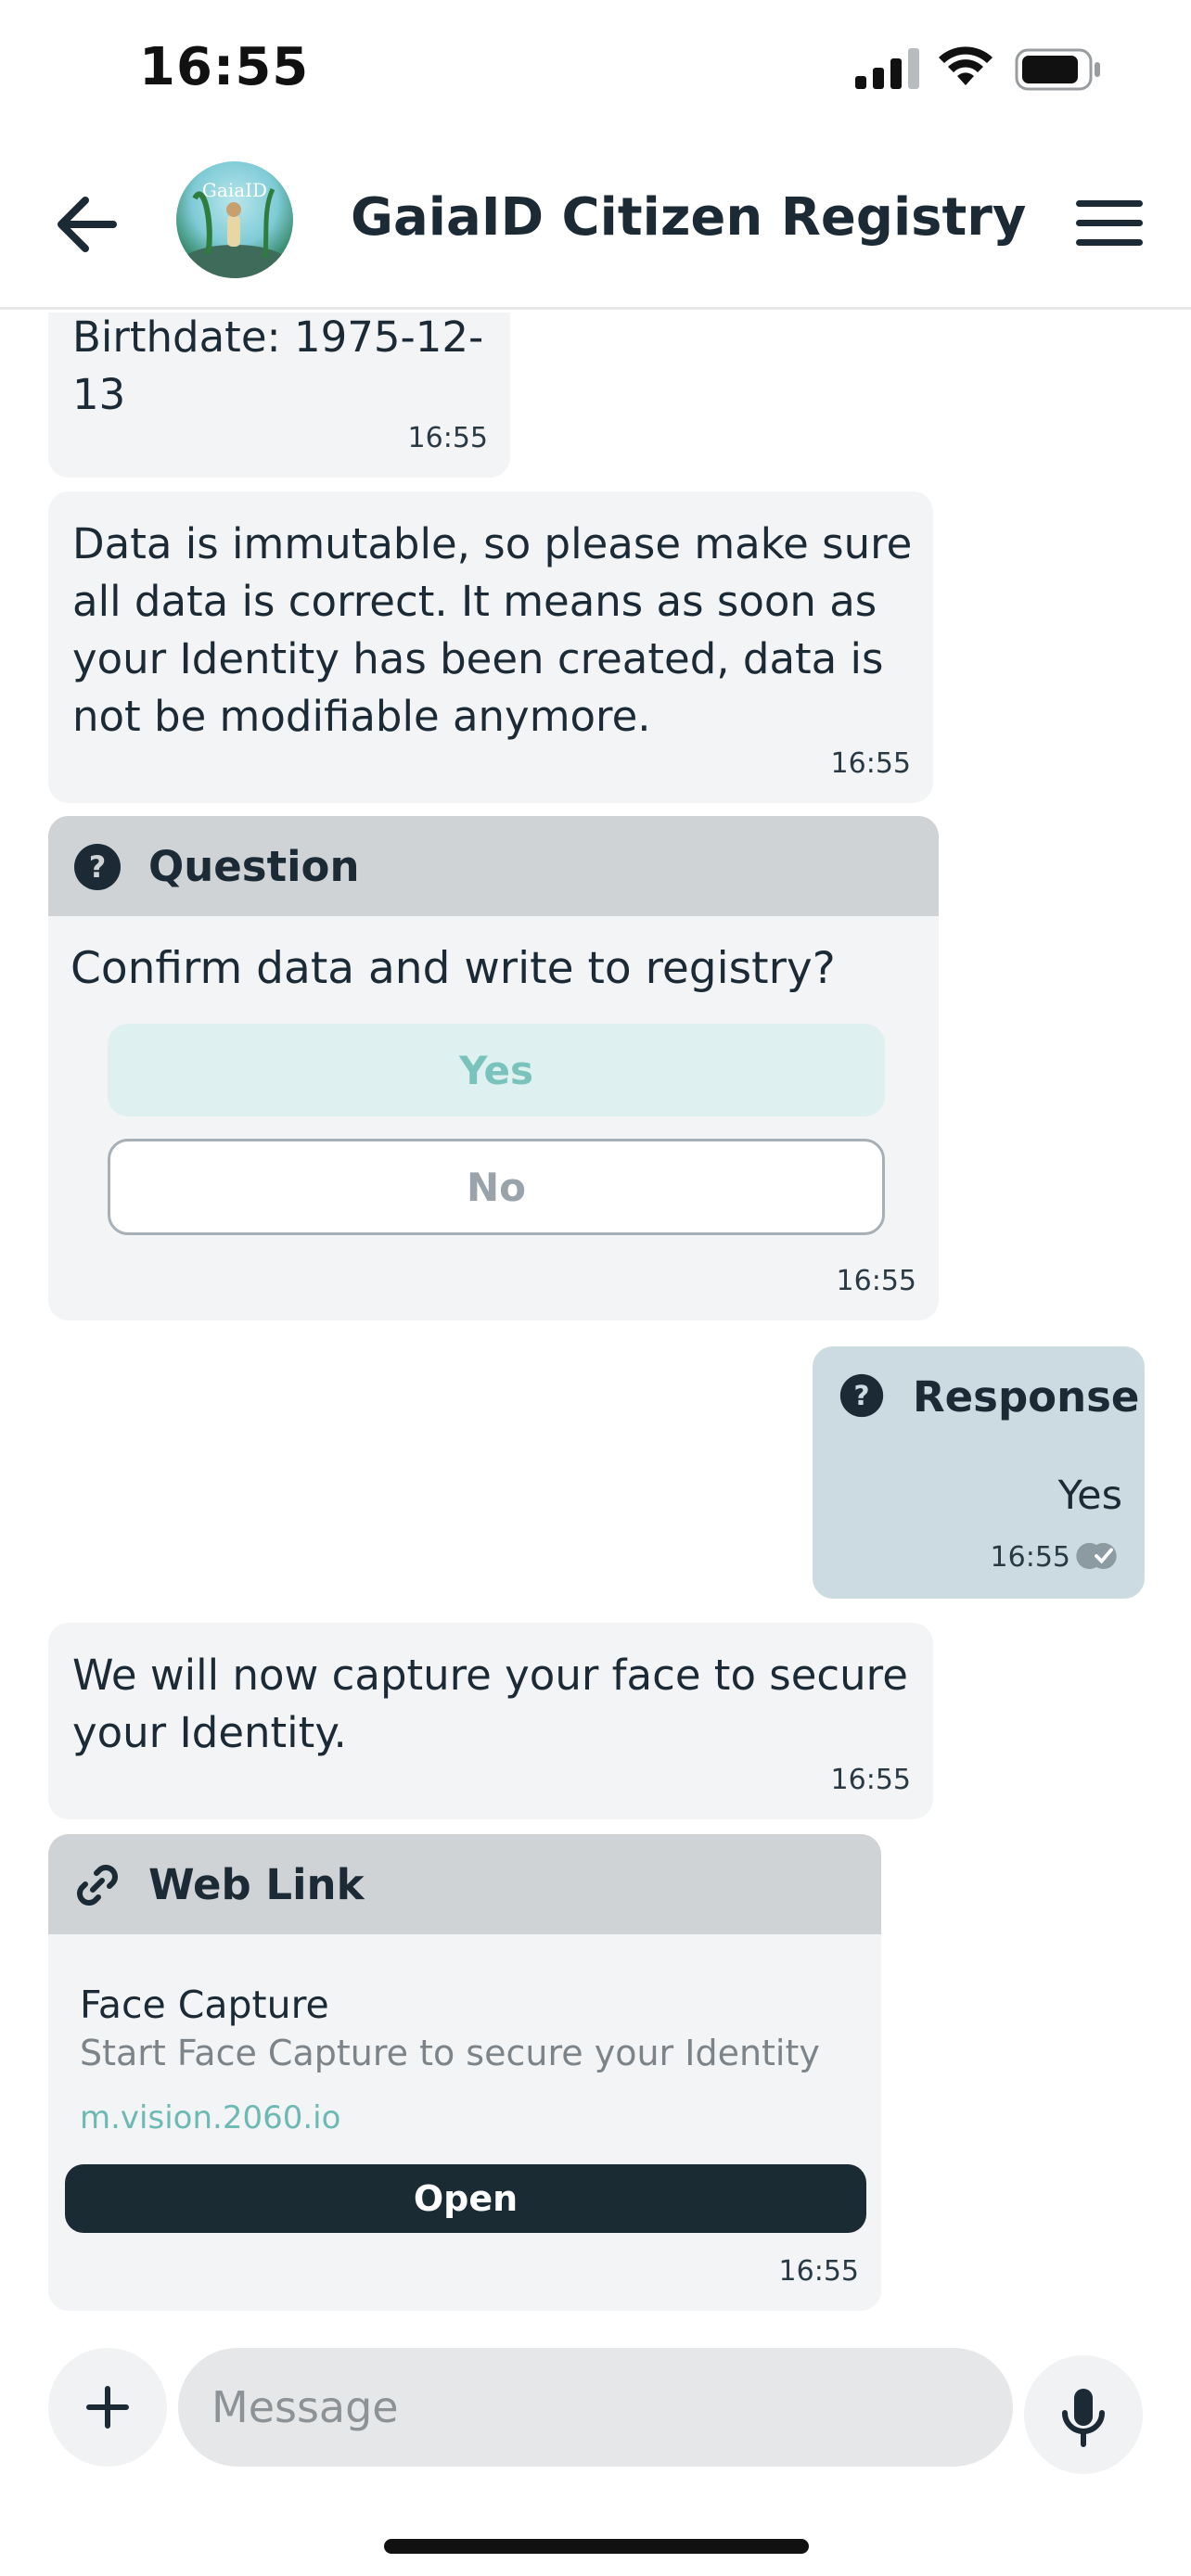 Image resolution: width=1191 pixels, height=2576 pixels. Describe the element at coordinates (979, 1472) in the screenshot. I see `response-bubble: ? Response Yes 16:55` at that location.